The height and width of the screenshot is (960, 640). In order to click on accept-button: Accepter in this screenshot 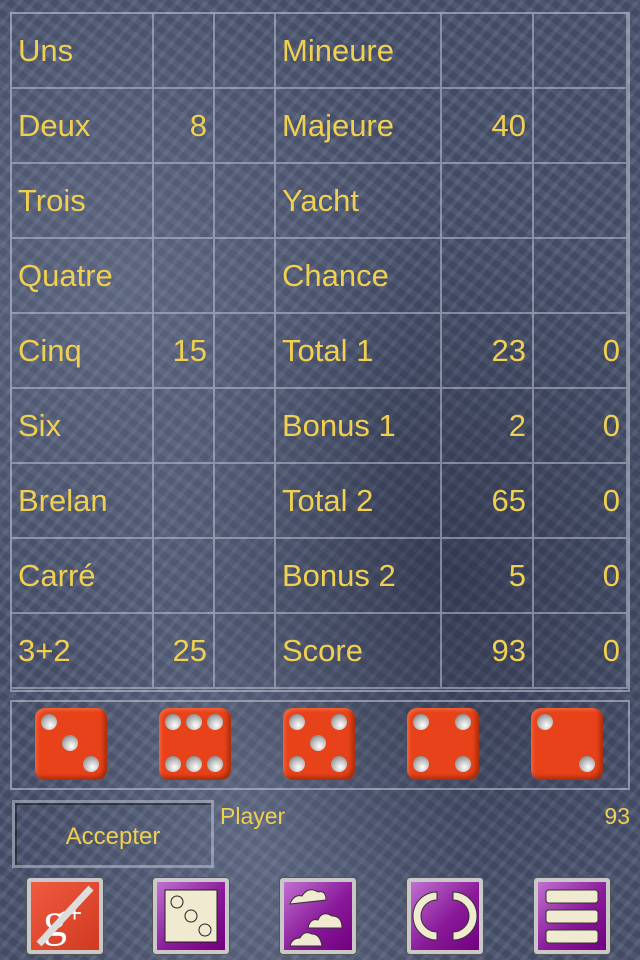, I will do `click(113, 834)`.